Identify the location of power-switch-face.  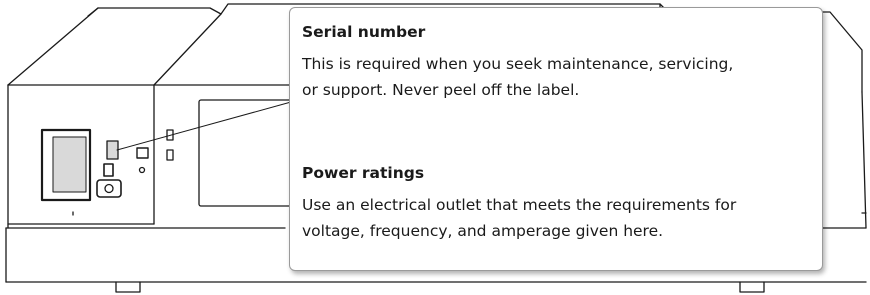
(69, 164).